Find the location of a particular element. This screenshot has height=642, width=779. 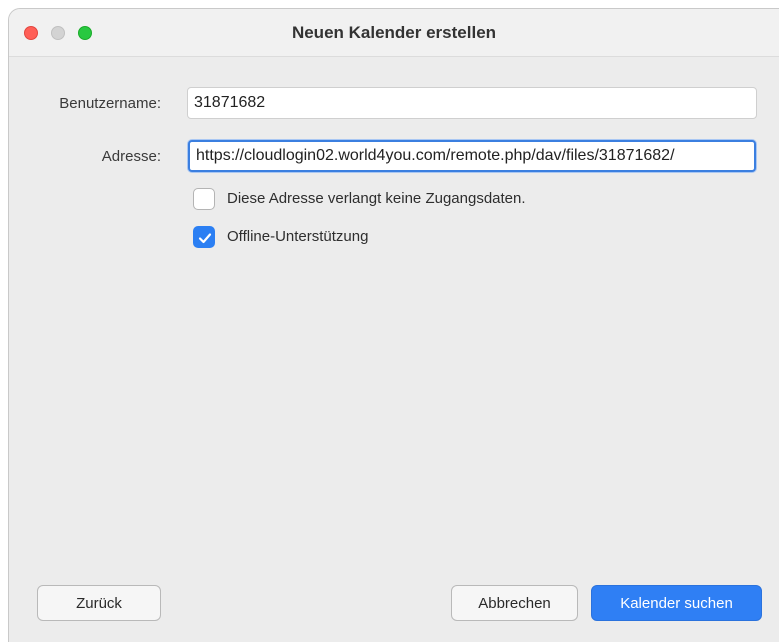

no-credentials-checkbox is located at coordinates (204, 199).